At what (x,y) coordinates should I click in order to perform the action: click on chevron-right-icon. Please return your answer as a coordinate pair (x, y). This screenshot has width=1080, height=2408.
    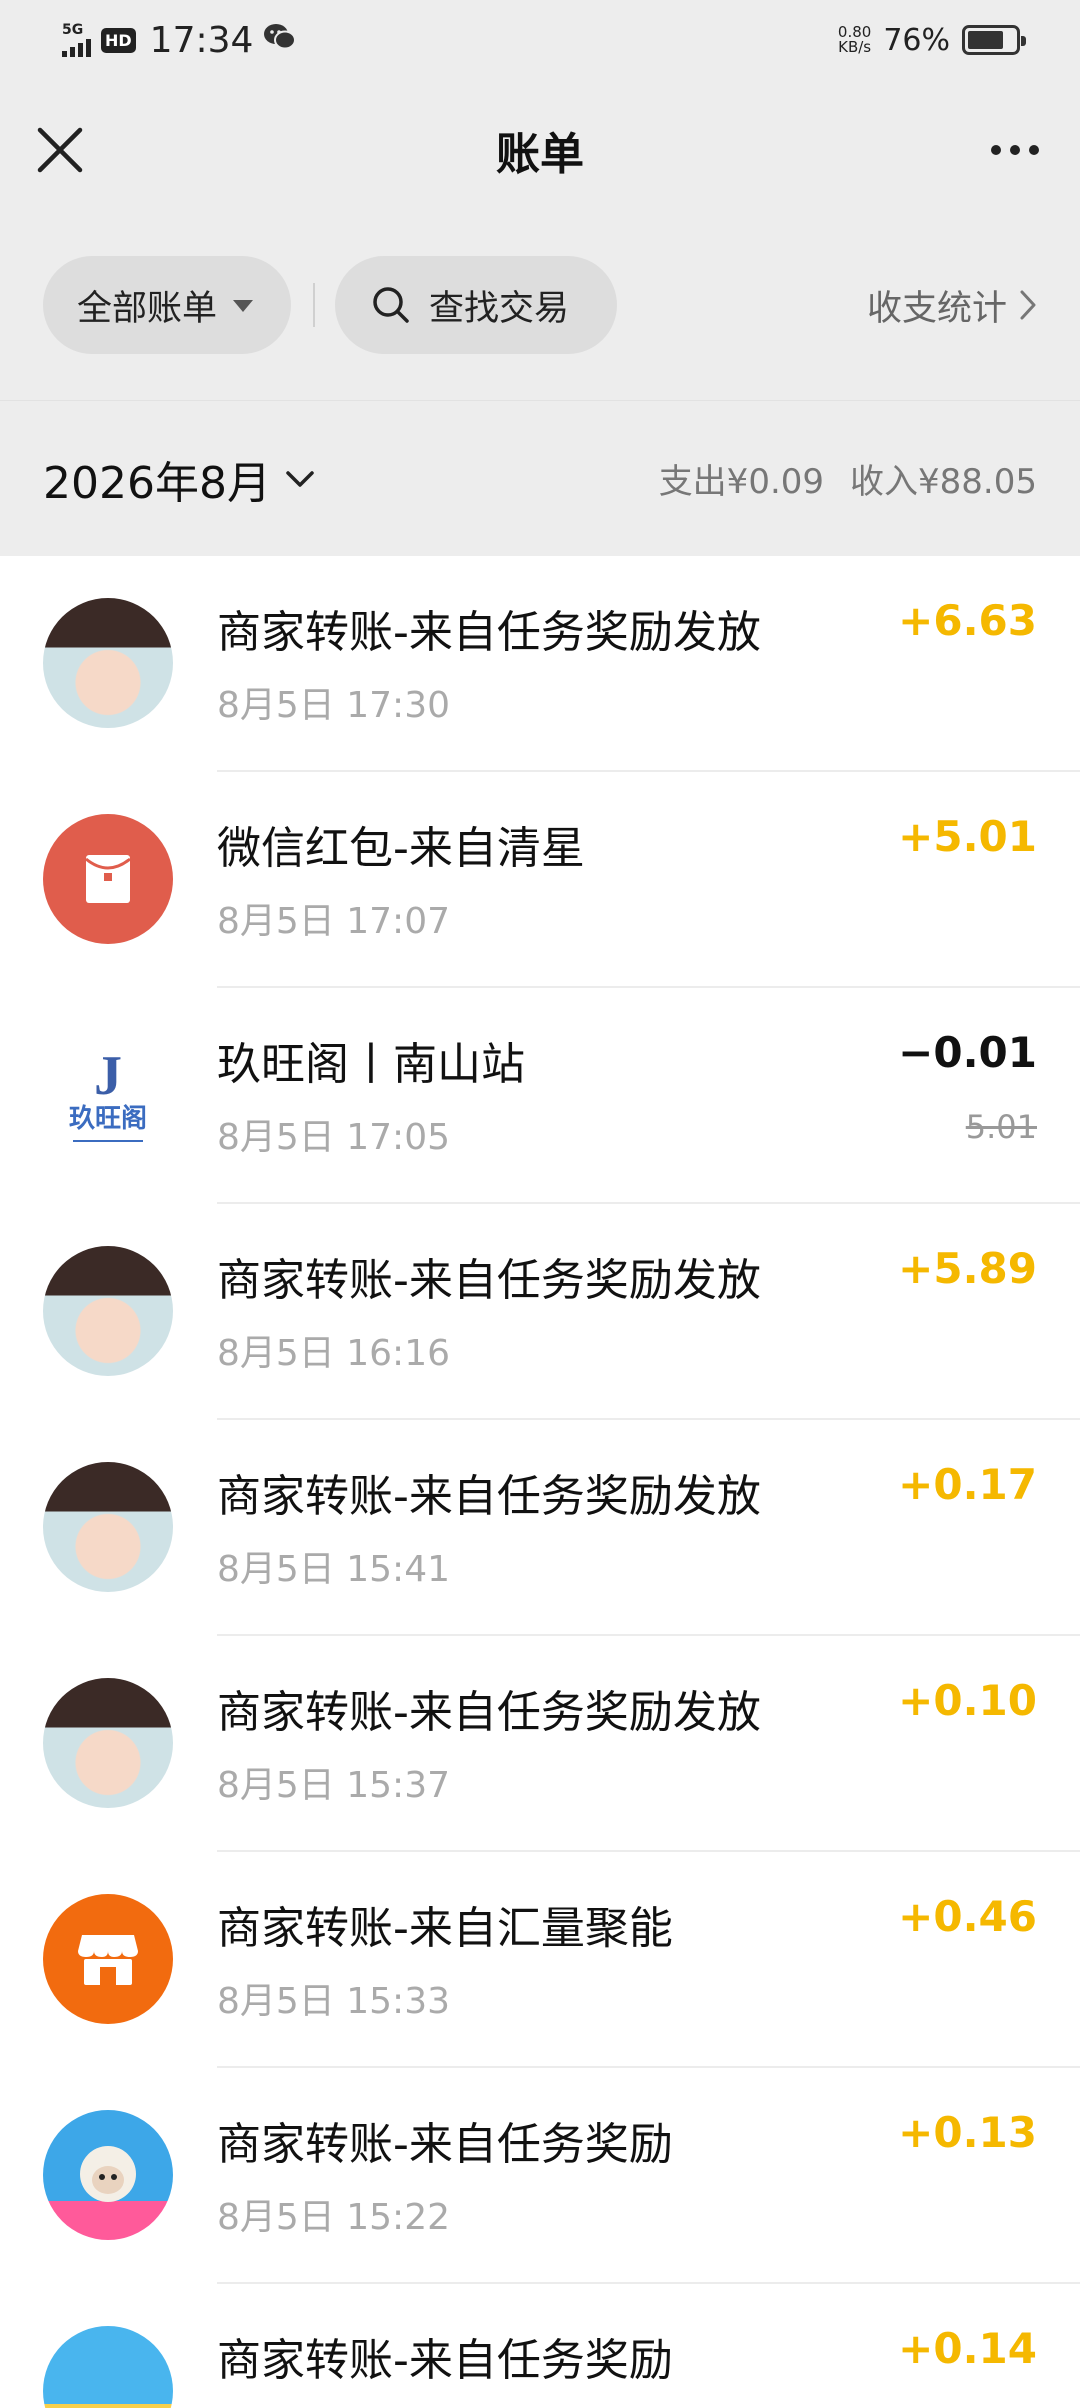
    Looking at the image, I should click on (1028, 305).